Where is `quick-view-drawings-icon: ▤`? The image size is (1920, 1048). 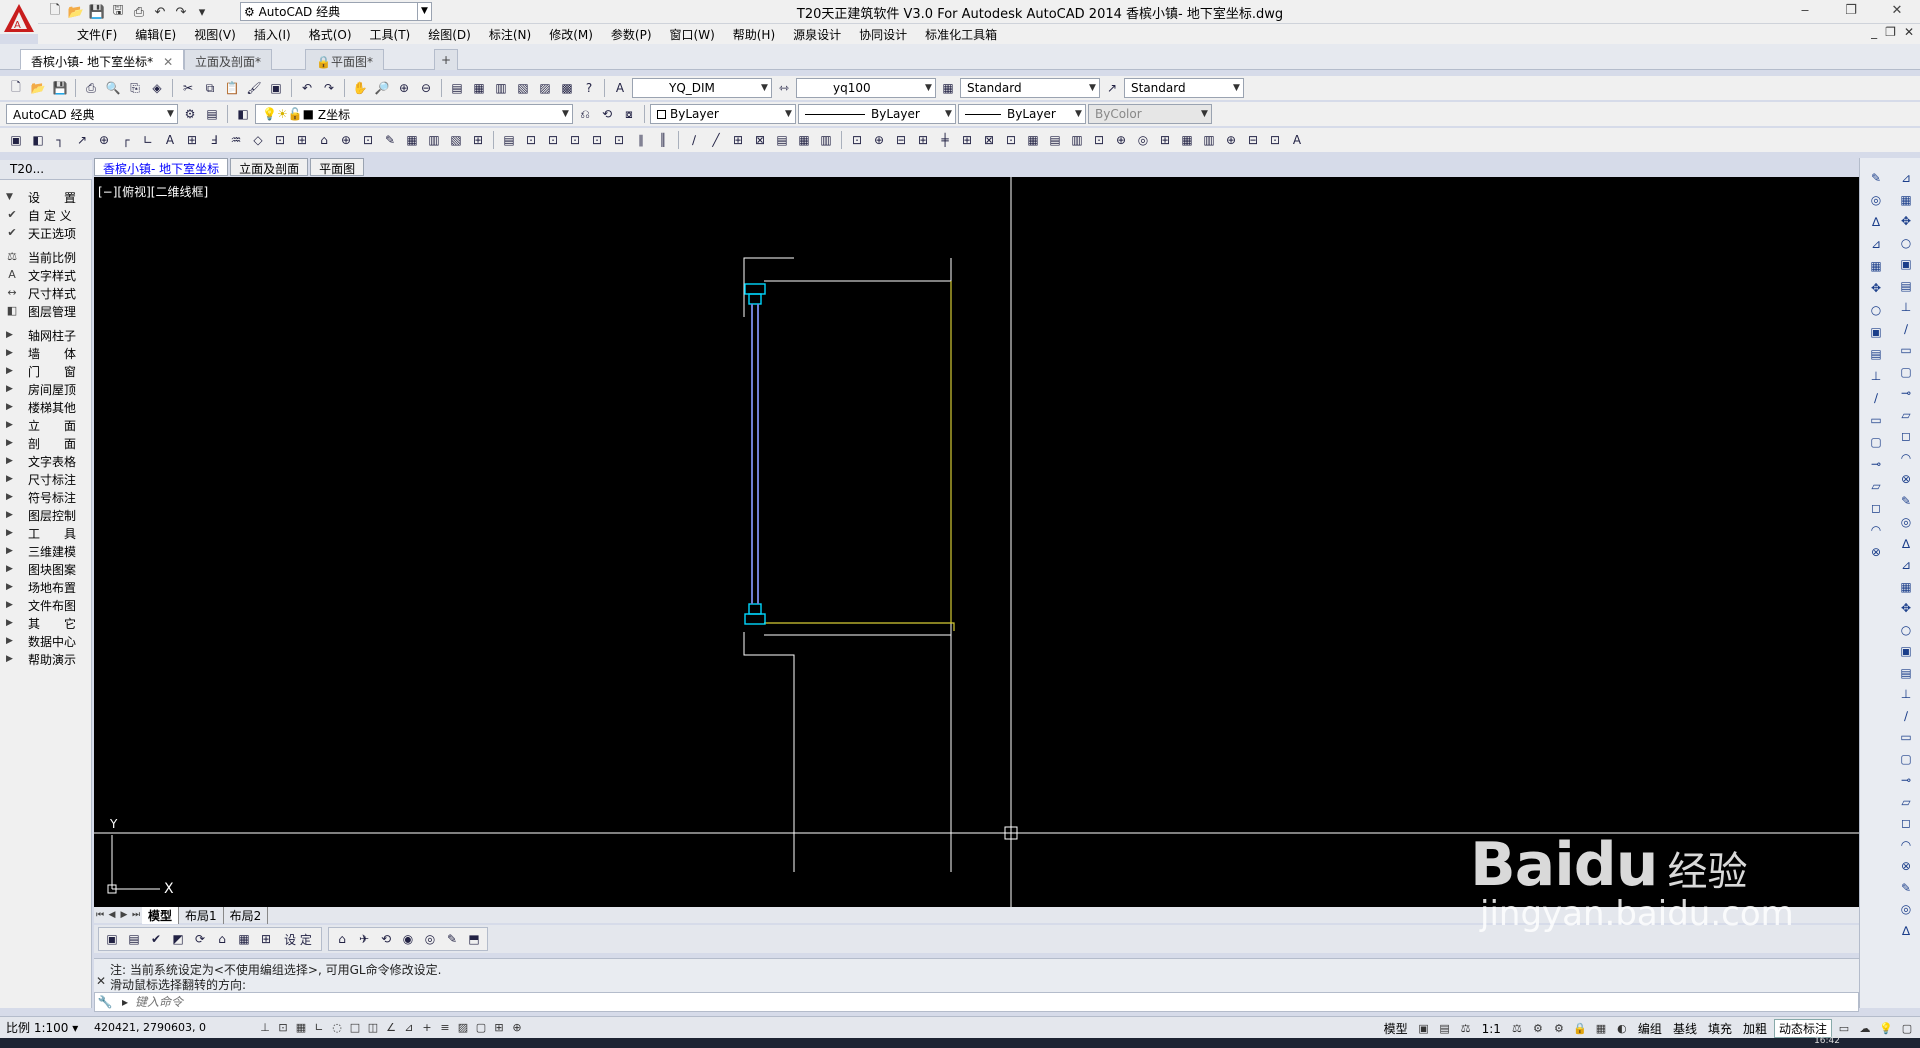 quick-view-drawings-icon: ▤ is located at coordinates (1445, 1029).